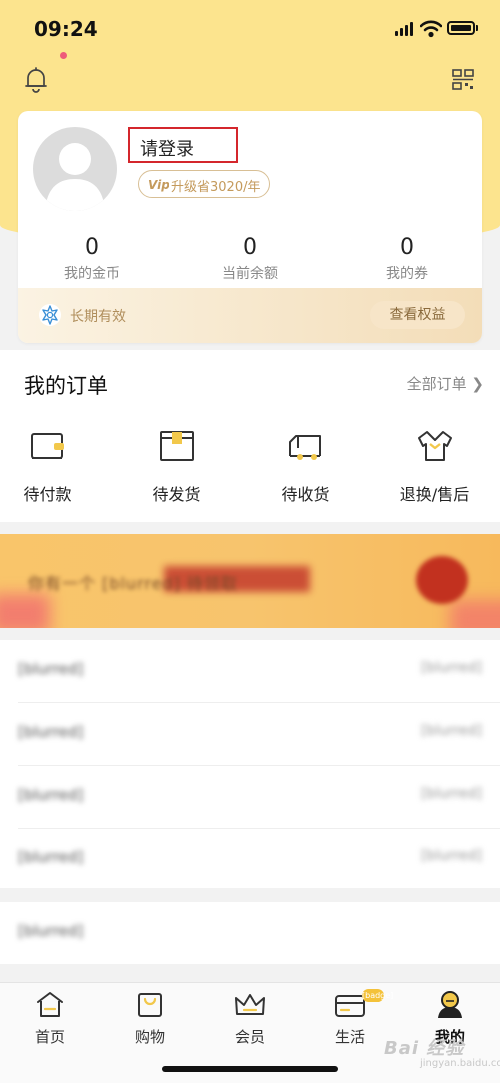  What do you see at coordinates (463, 80) in the screenshot?
I see `qr-scan-icon` at bounding box center [463, 80].